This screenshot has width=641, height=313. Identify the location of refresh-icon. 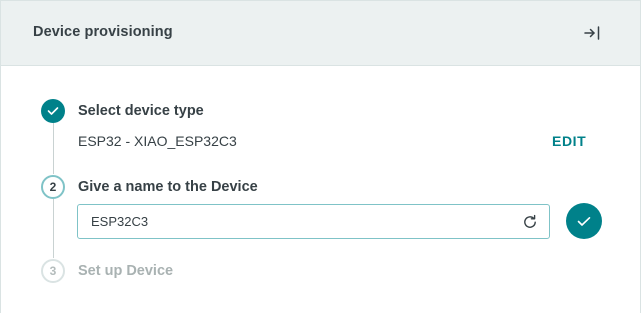
(530, 221).